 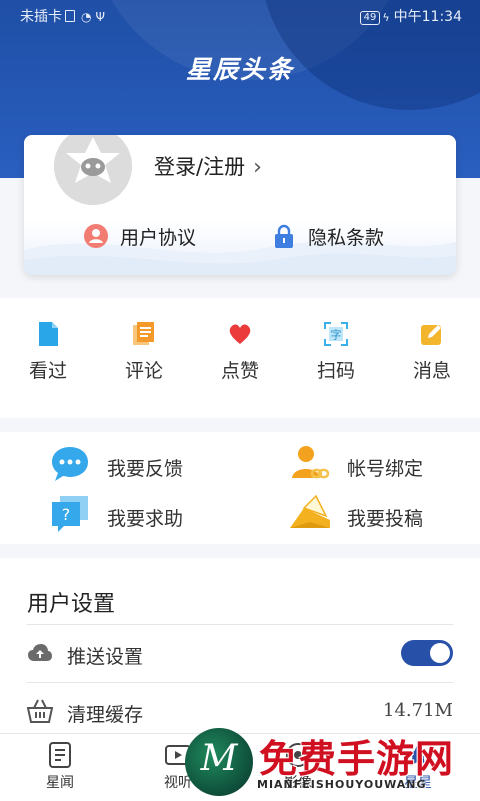 What do you see at coordinates (335, 371) in the screenshot?
I see `quick-item-label: 扫码` at bounding box center [335, 371].